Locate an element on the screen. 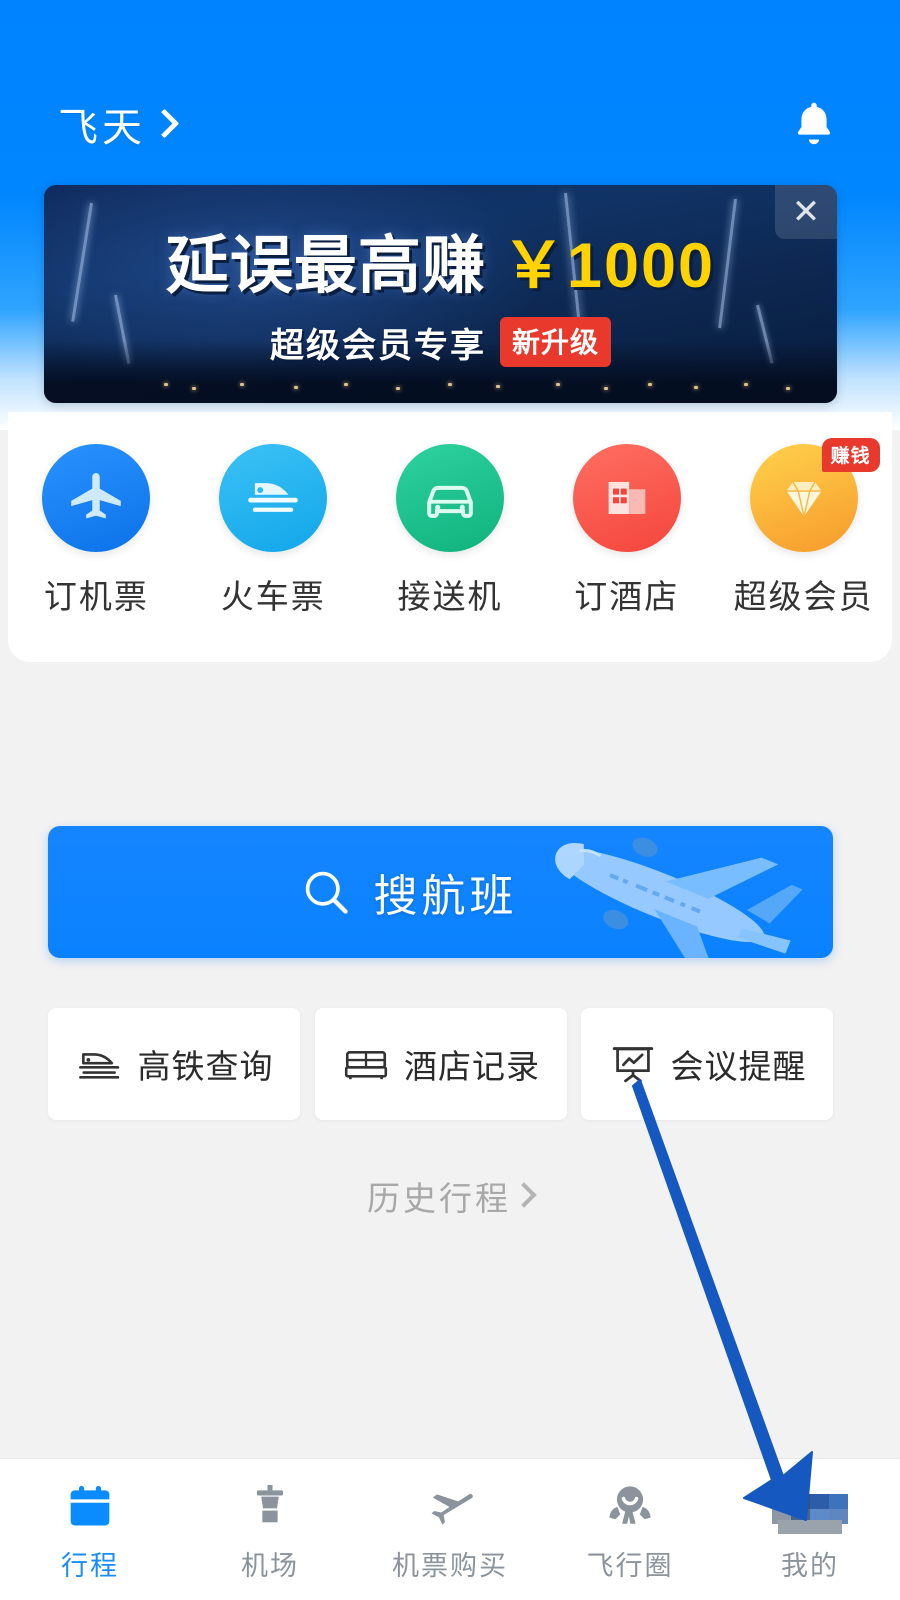 Image resolution: width=900 pixels, height=1600 pixels. promo-banner: 延误最高赚 ￥1000 超级会员专享 新升级 ✕ is located at coordinates (440, 294).